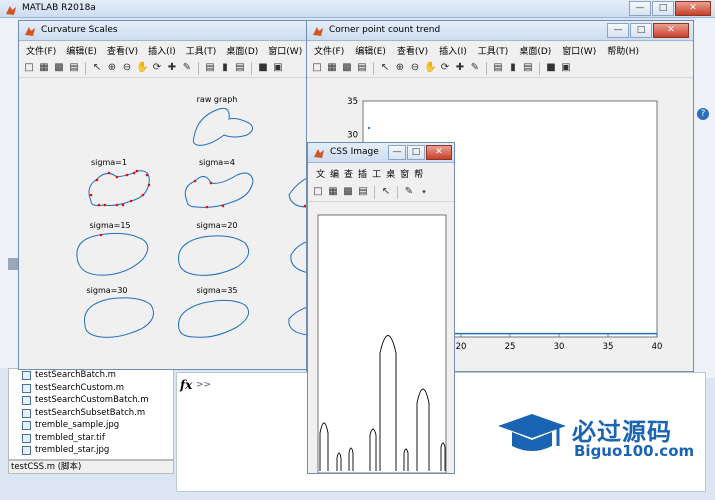 The image size is (715, 500). Describe the element at coordinates (376, 173) in the screenshot. I see `menu-tools: 工` at that location.